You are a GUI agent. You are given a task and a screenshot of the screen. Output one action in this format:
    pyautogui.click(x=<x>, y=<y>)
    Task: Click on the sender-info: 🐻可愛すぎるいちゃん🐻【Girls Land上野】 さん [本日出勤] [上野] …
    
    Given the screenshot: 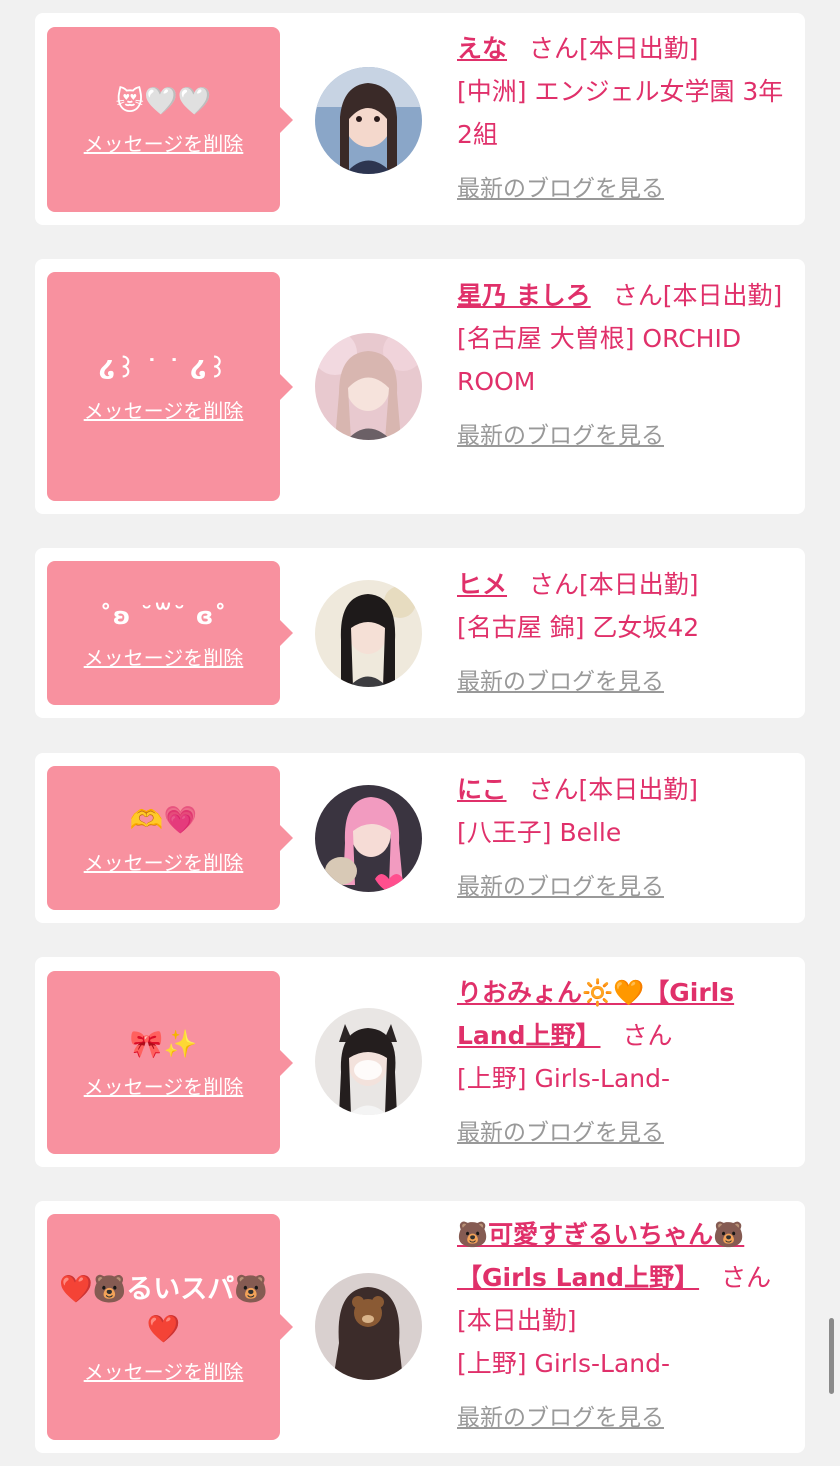 What is the action you would take?
    pyautogui.click(x=627, y=1326)
    